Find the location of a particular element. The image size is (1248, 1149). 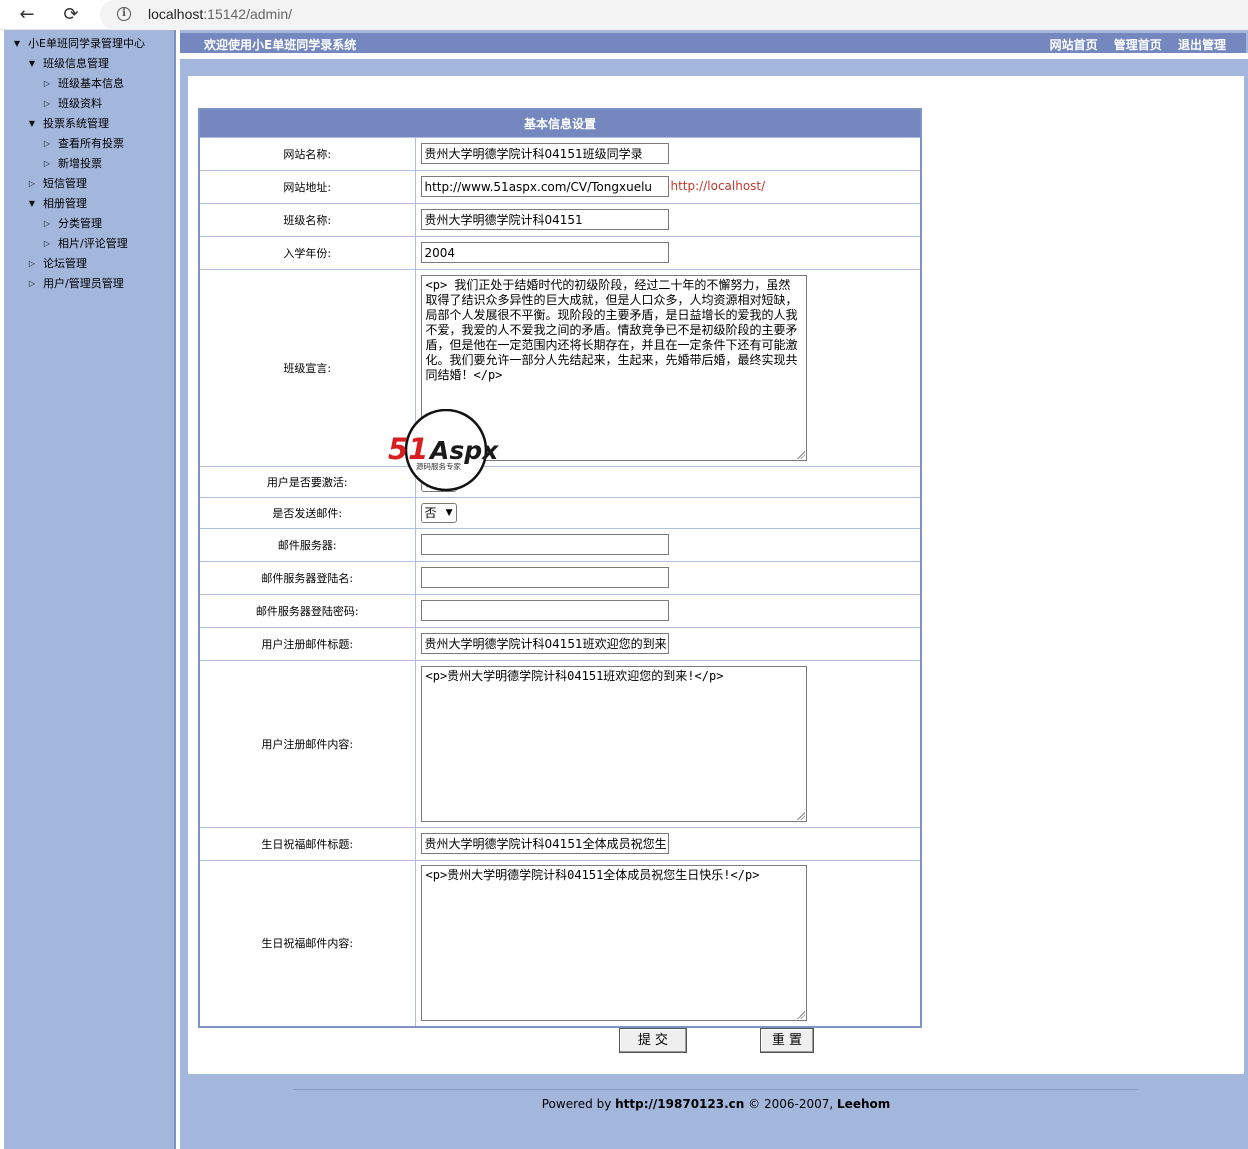

mail-pass-input is located at coordinates (544, 610).